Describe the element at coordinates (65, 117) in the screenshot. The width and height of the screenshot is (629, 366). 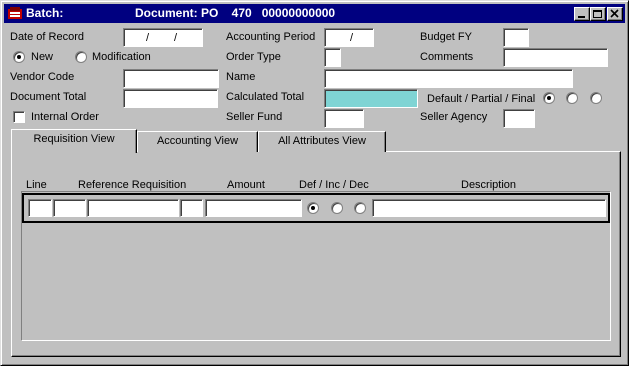
I see `internal-order-label: Internal Order` at that location.